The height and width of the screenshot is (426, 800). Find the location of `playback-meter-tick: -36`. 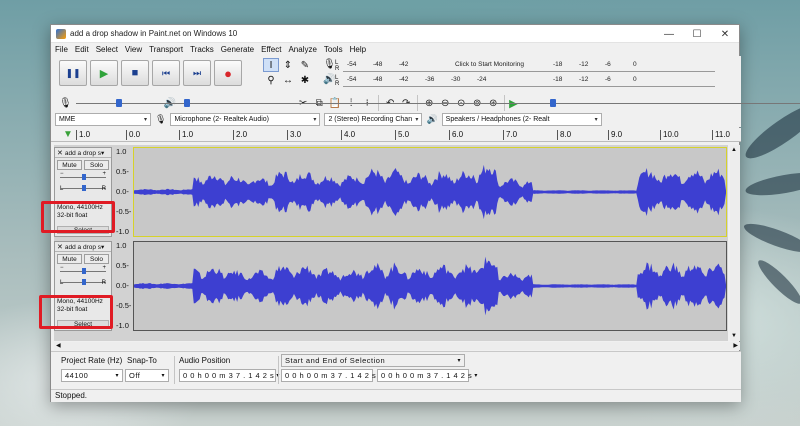

playback-meter-tick: -36 is located at coordinates (430, 79).